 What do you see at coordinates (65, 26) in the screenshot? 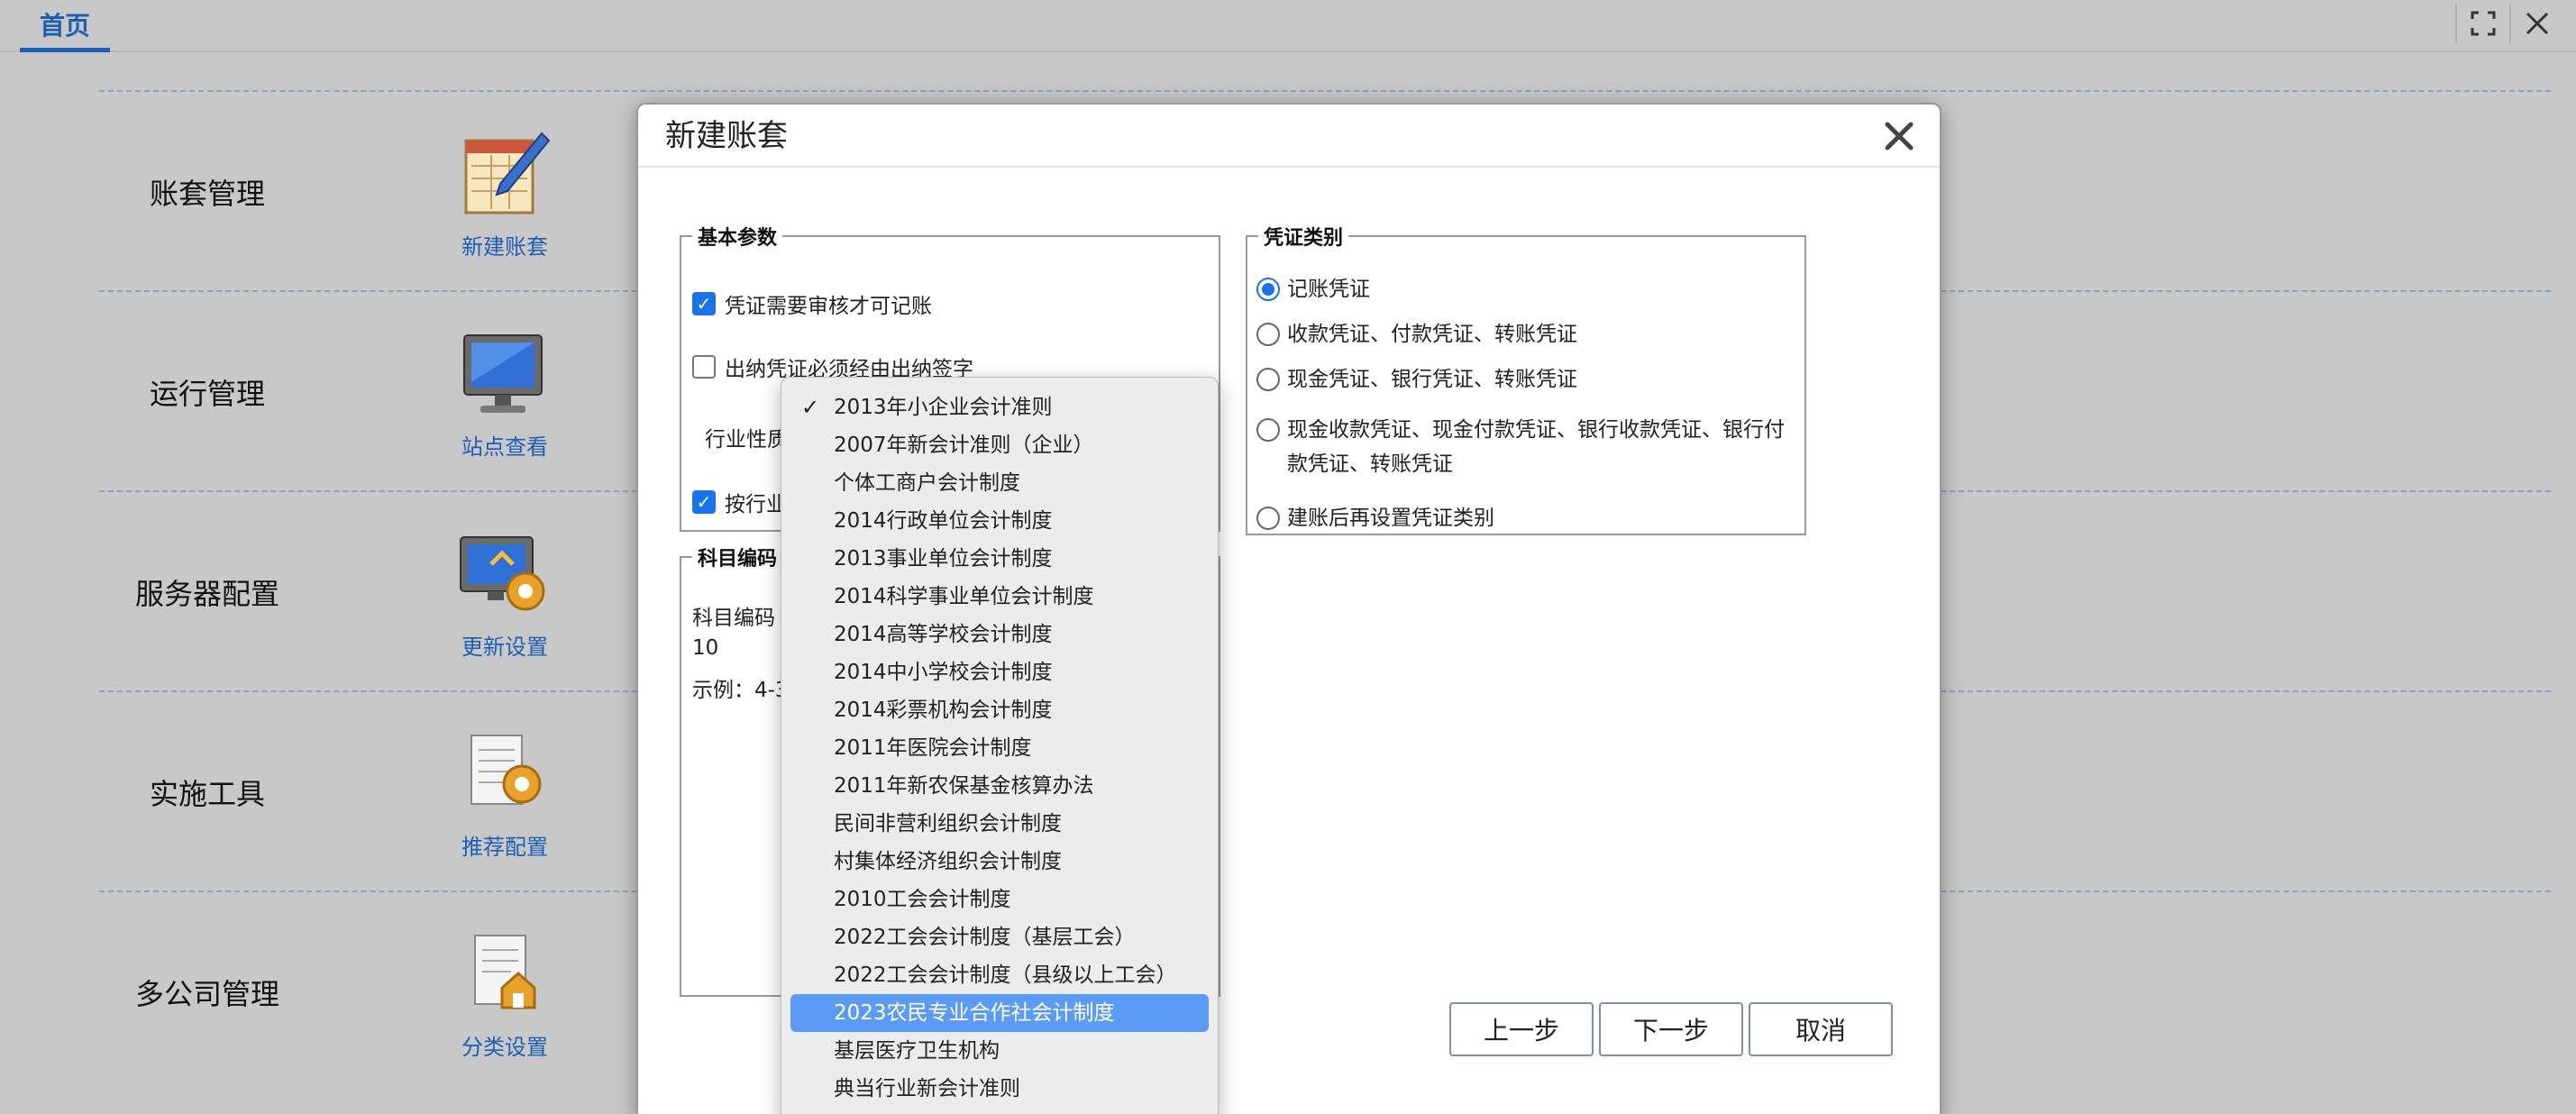
I see `tab-home: 首页` at bounding box center [65, 26].